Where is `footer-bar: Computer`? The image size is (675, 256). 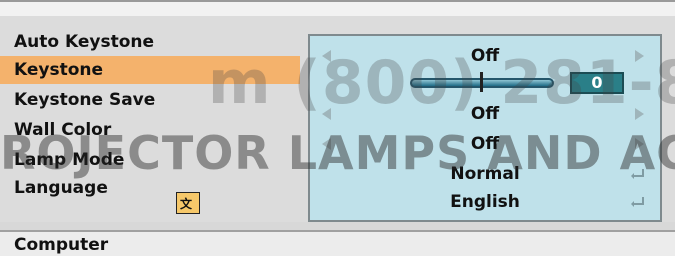 footer-bar: Computer is located at coordinates (337, 243).